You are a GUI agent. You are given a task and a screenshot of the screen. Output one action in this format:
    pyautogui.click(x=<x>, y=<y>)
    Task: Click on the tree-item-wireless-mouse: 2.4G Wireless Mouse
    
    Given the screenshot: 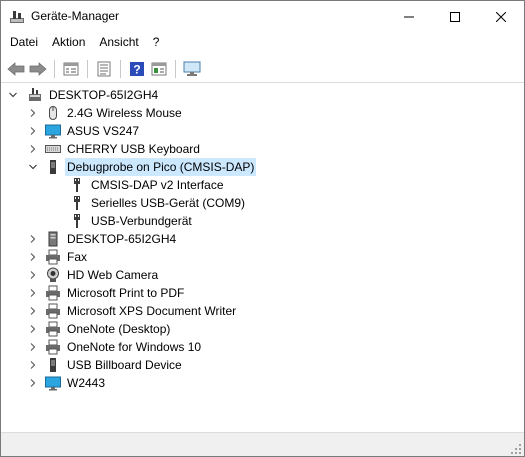 What is the action you would take?
    pyautogui.click(x=105, y=113)
    